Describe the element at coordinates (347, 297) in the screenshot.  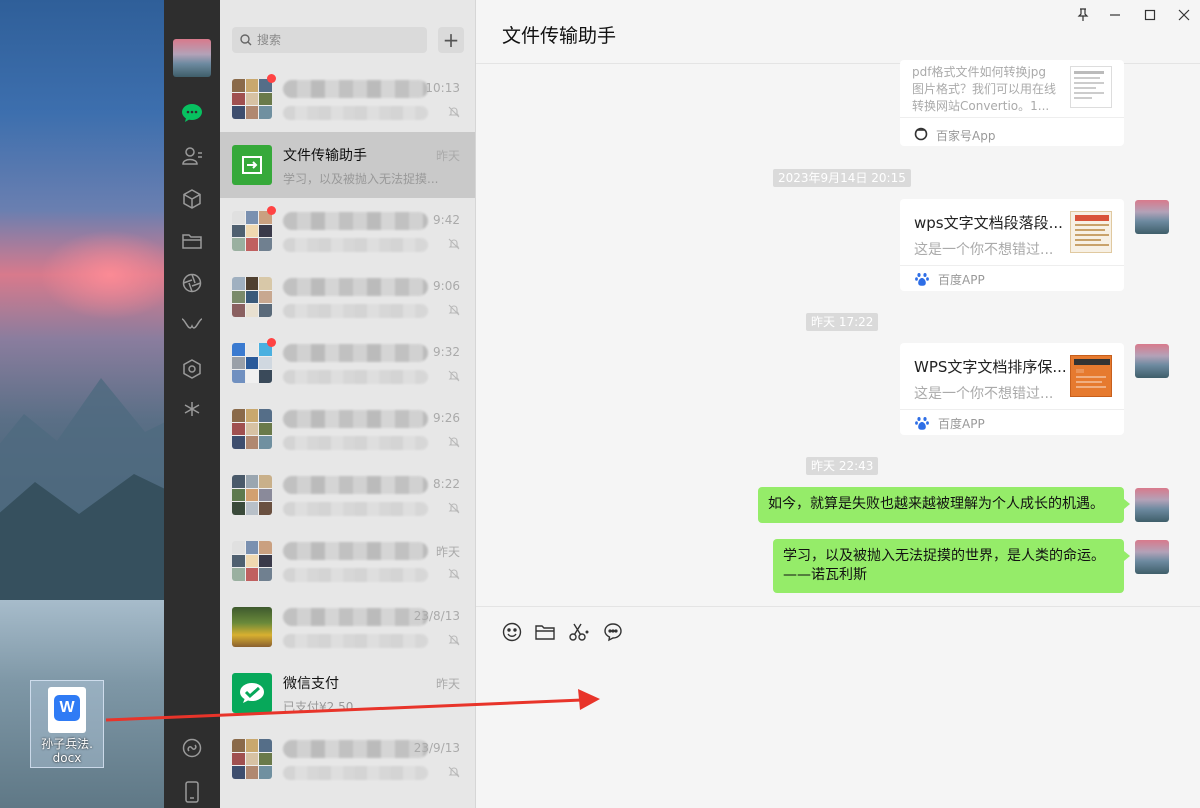
I see `chat-list-item: 9:06` at that location.